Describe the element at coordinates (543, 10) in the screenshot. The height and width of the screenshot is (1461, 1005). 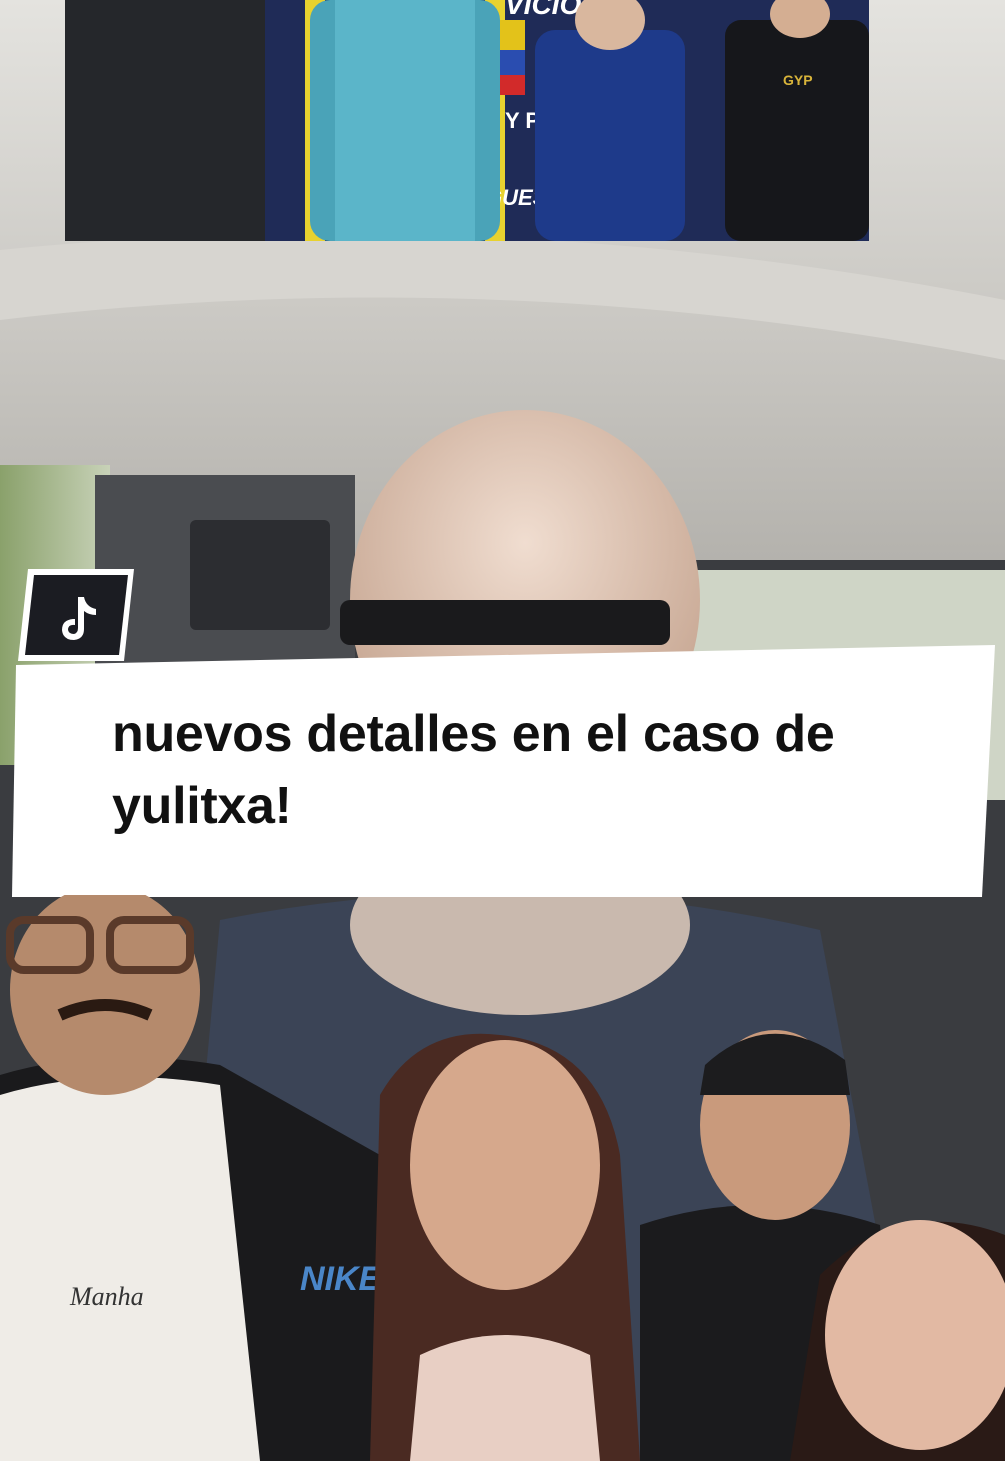
I see `inset-sign-top: VICIO` at that location.